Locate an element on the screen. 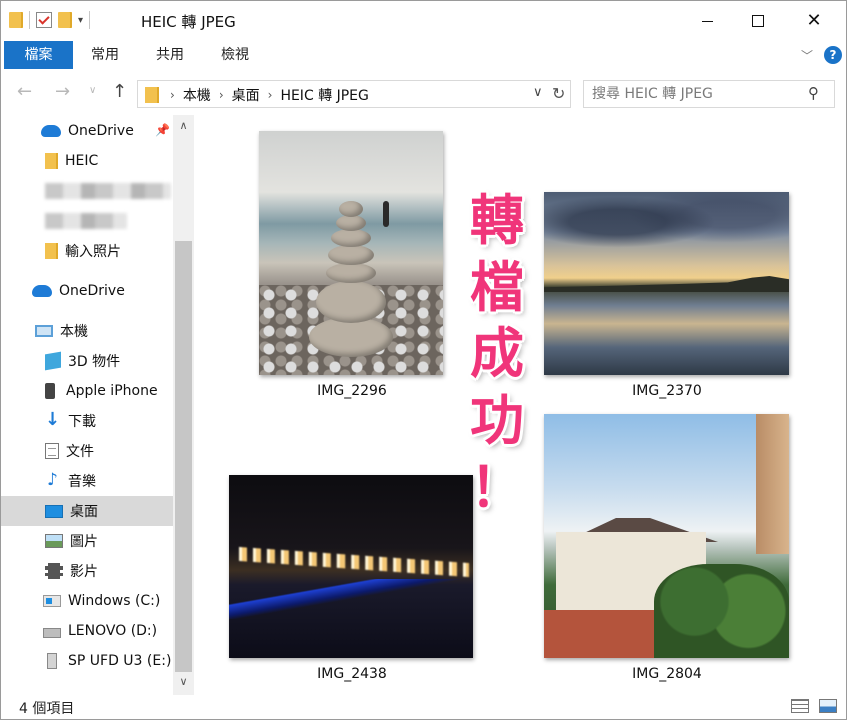  sidebar-item-label: 本機 is located at coordinates (74, 332).